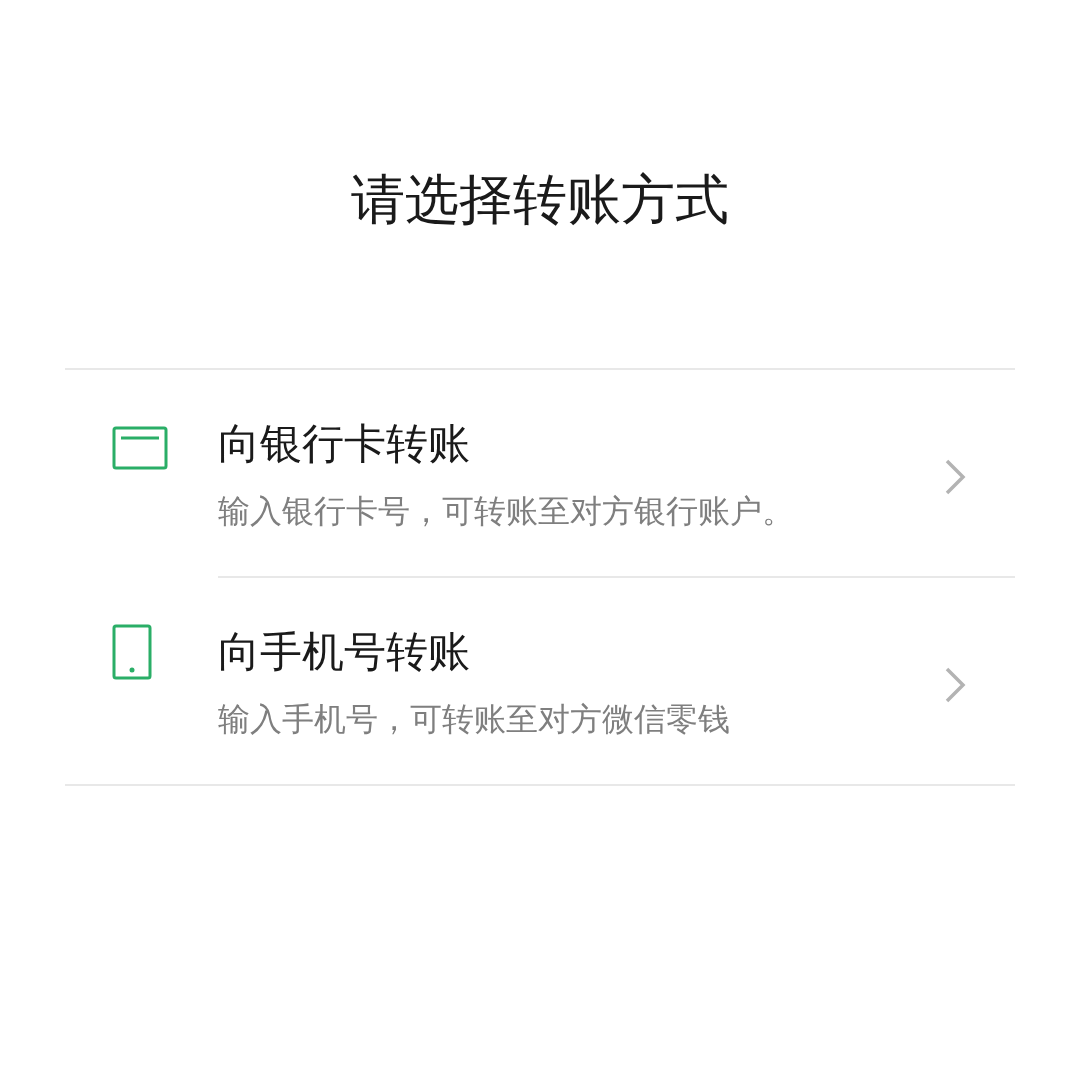 This screenshot has width=1080, height=1080. Describe the element at coordinates (560, 652) in the screenshot. I see `option-title: 向手机号转账` at that location.